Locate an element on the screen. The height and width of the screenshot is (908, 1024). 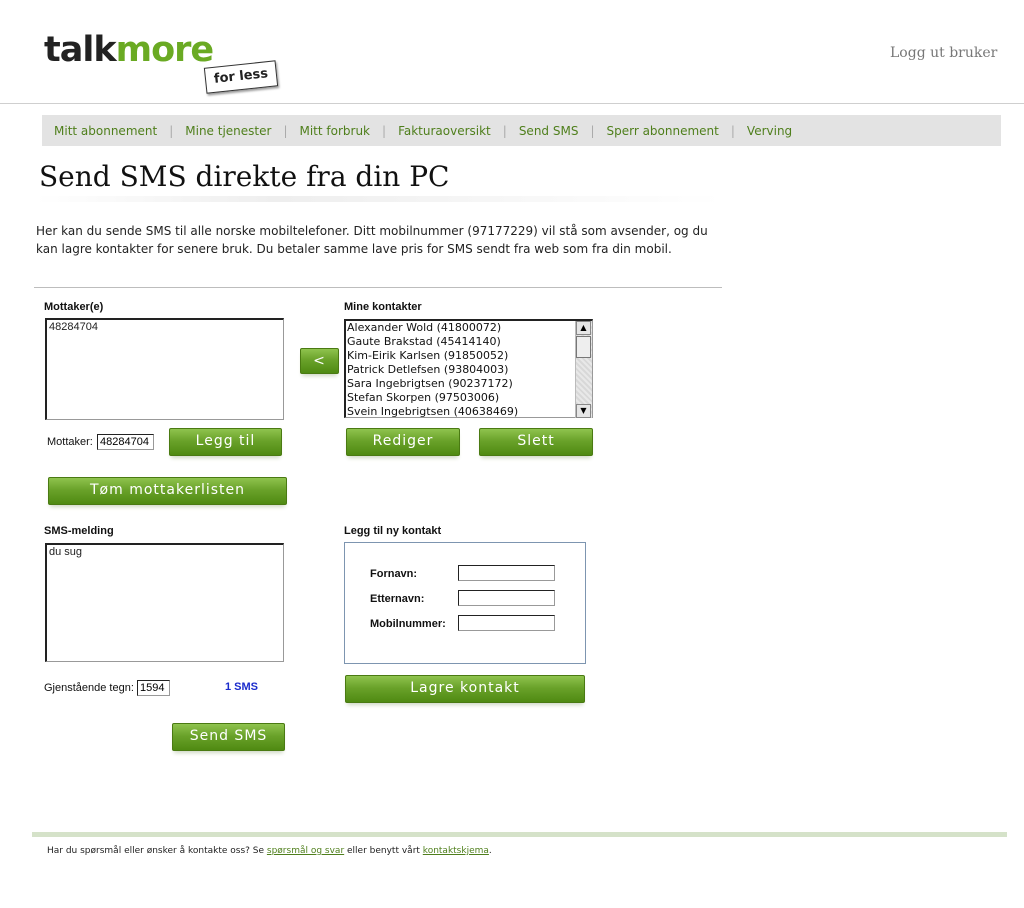
recipients-list: 48284704 is located at coordinates (164, 369).